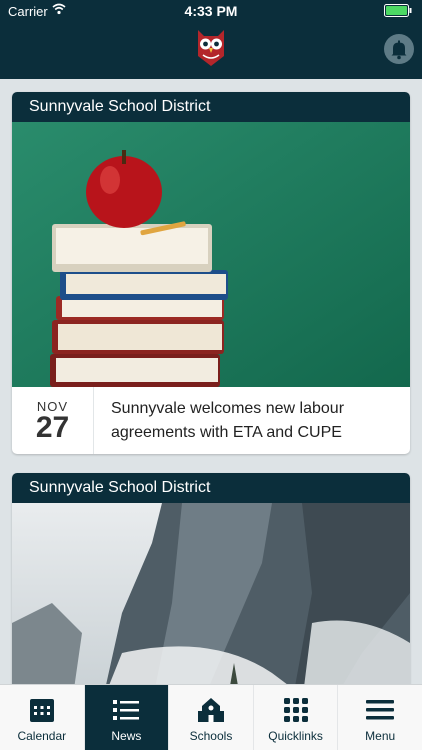 This screenshot has width=422, height=750. I want to click on tab-menu: Menu, so click(380, 717).